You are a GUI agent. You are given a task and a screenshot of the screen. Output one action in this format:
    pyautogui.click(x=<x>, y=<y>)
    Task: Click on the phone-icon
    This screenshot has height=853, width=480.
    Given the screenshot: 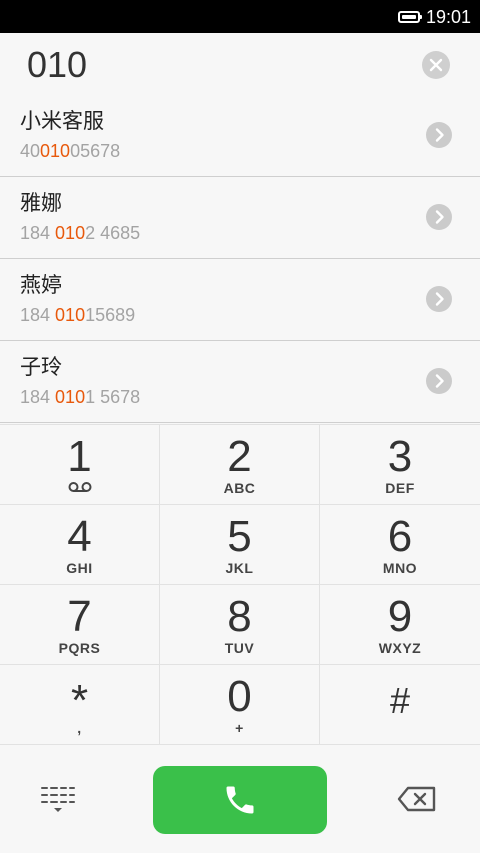 What is the action you would take?
    pyautogui.click(x=240, y=800)
    